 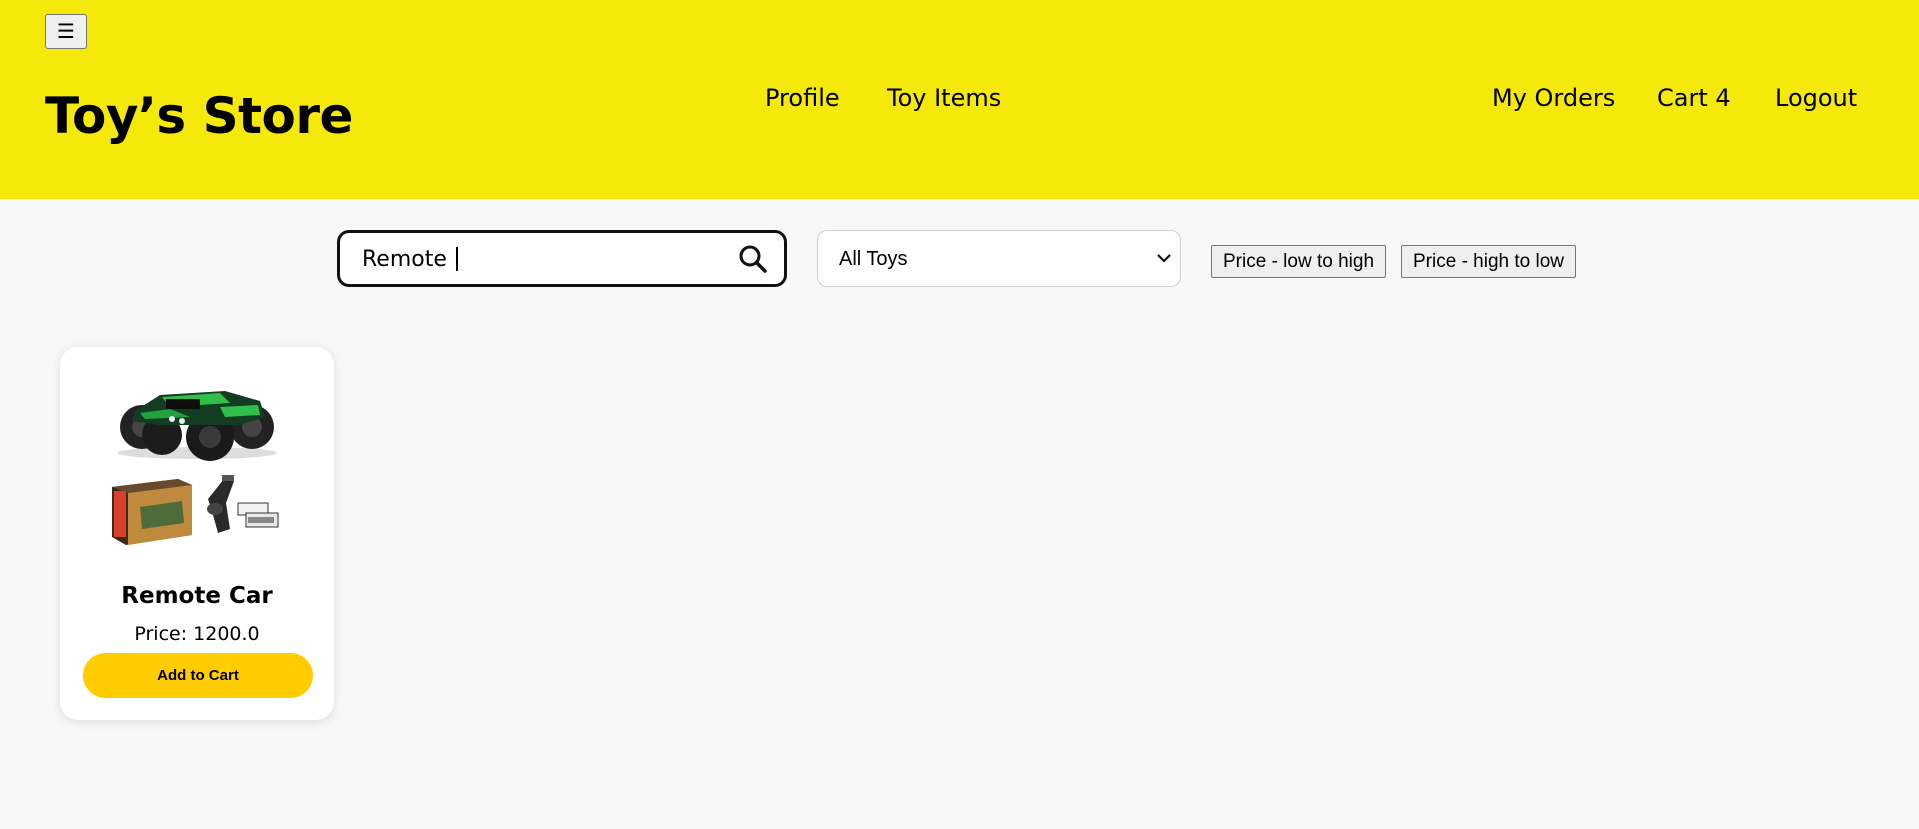 What do you see at coordinates (1164, 258) in the screenshot?
I see `chevron-down-icon` at bounding box center [1164, 258].